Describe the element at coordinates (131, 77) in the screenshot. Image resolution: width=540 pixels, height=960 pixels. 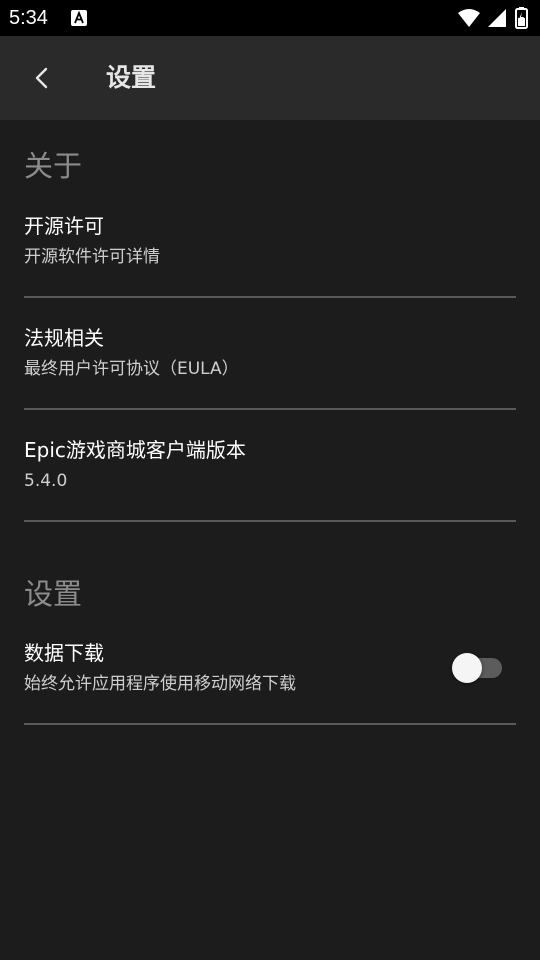
I see `page-title: 设置` at that location.